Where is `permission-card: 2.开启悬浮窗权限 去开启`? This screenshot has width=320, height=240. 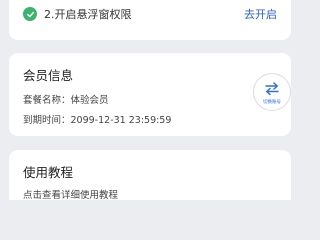
permission-card: 2.开启悬浮窗权限 去开启 is located at coordinates (150, 20).